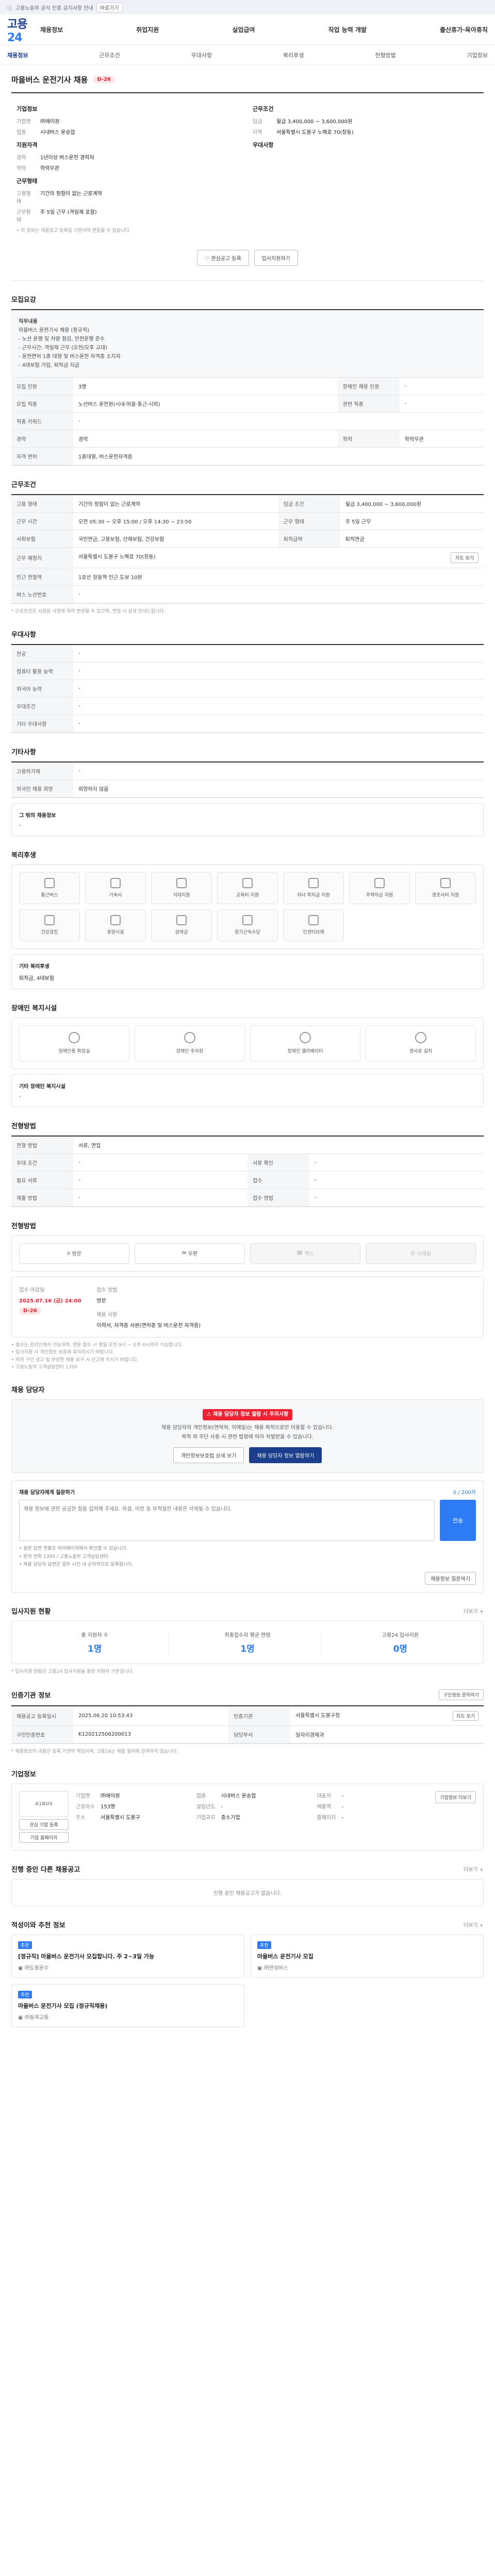  What do you see at coordinates (23, 635) in the screenshot?
I see `section-title: 우대사항` at bounding box center [23, 635].